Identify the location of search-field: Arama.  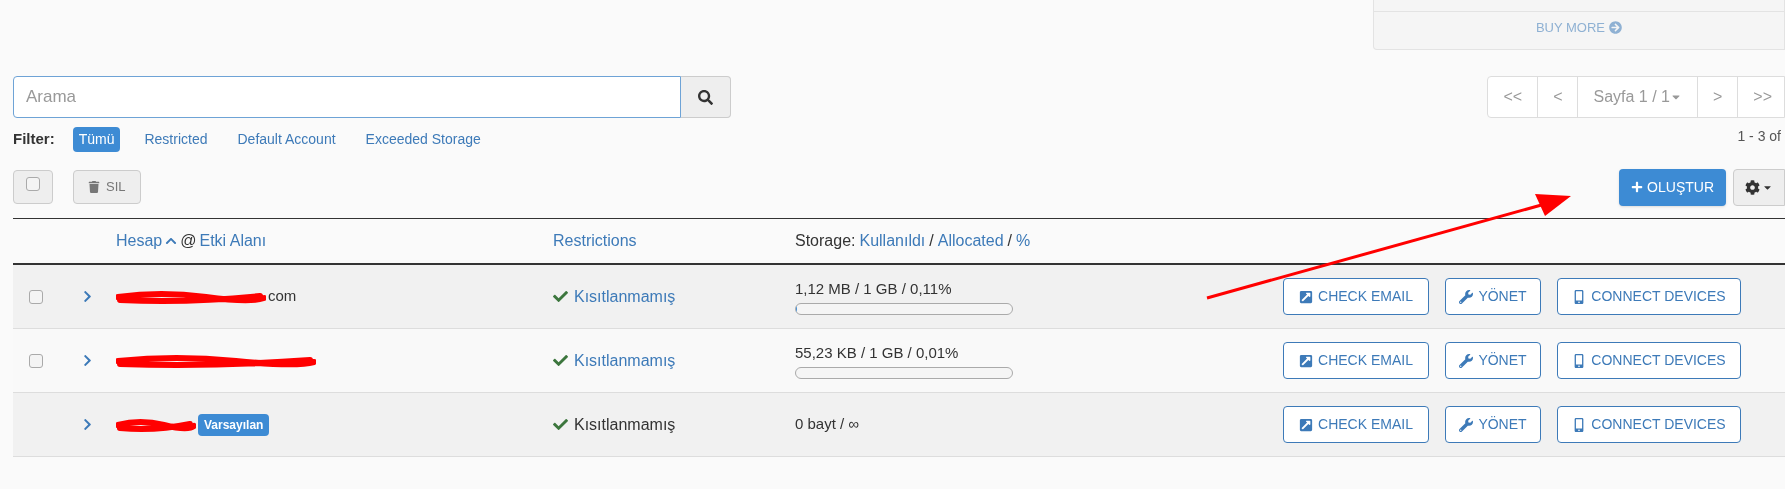
(347, 97).